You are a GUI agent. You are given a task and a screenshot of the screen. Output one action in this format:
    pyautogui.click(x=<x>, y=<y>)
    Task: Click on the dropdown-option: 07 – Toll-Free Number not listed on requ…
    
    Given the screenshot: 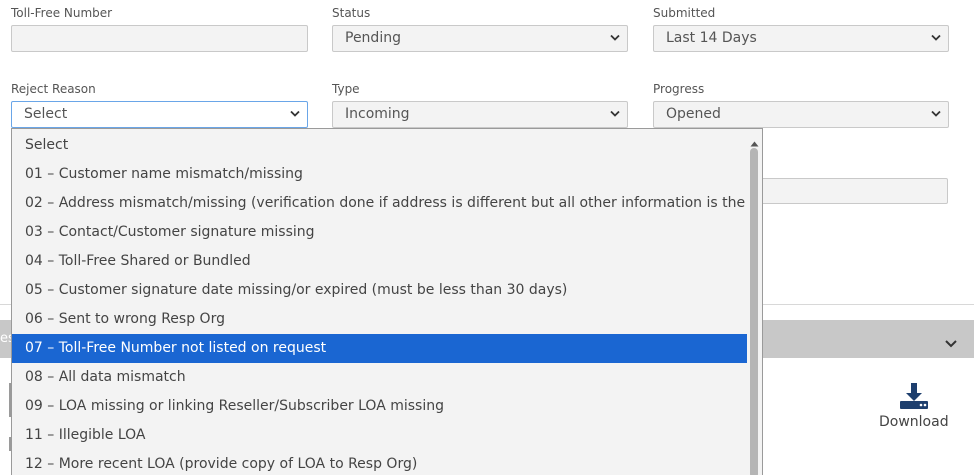 What is the action you would take?
    pyautogui.click(x=380, y=348)
    